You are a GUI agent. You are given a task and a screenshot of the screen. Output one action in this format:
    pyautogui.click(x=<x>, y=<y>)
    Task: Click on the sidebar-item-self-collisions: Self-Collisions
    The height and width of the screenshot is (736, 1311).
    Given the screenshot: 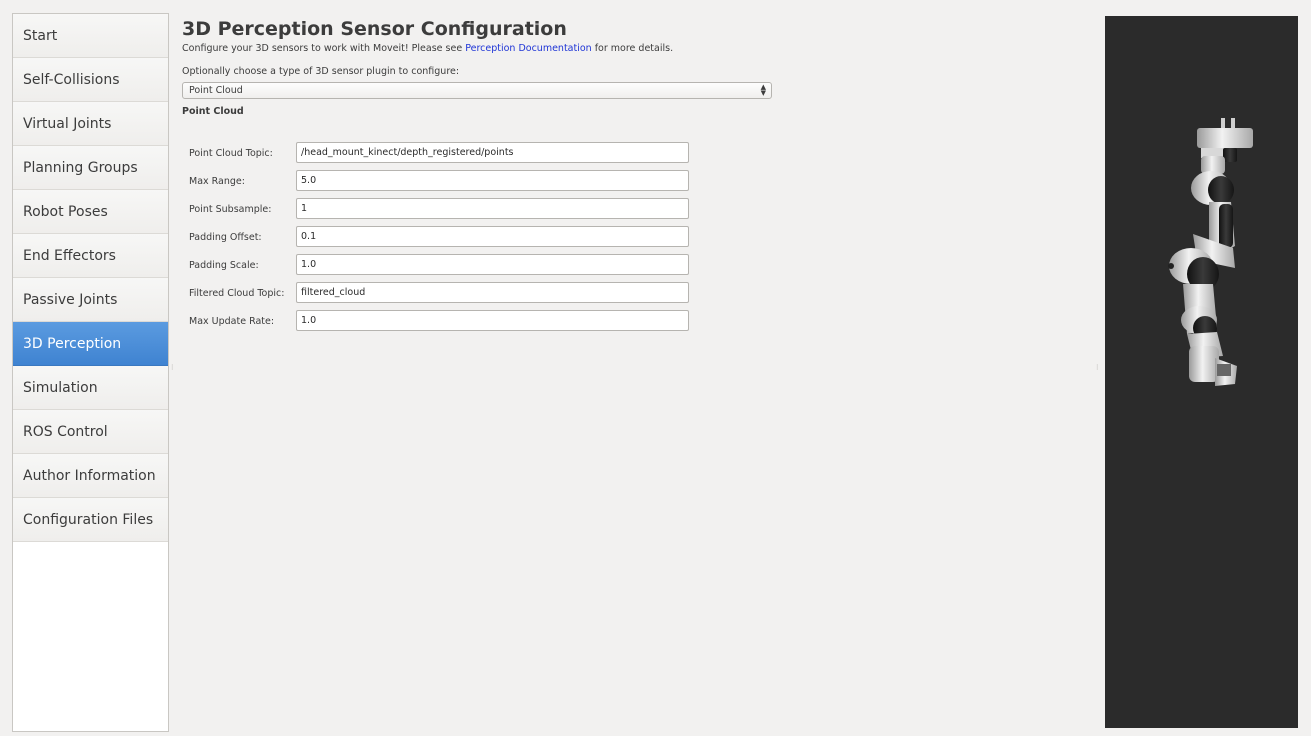 What is the action you would take?
    pyautogui.click(x=90, y=80)
    